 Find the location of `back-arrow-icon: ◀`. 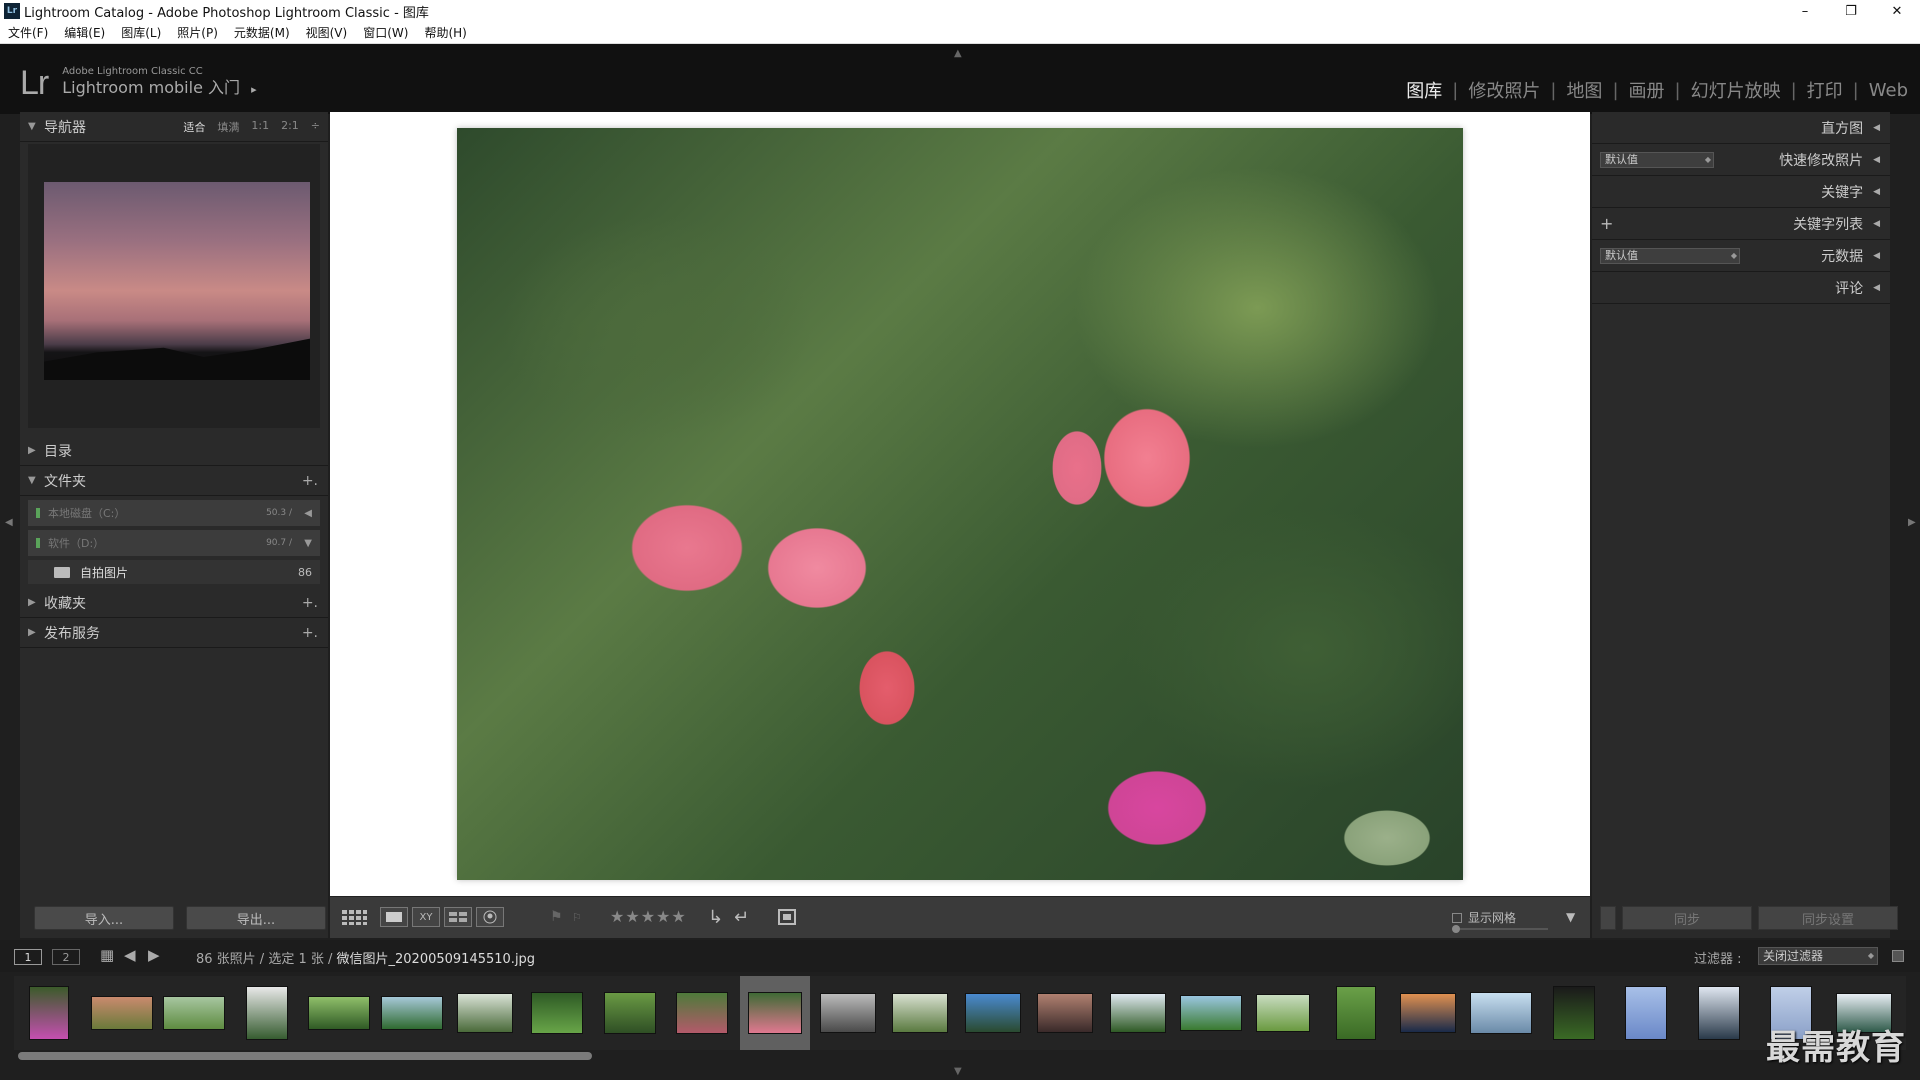

back-arrow-icon: ◀ is located at coordinates (130, 955).